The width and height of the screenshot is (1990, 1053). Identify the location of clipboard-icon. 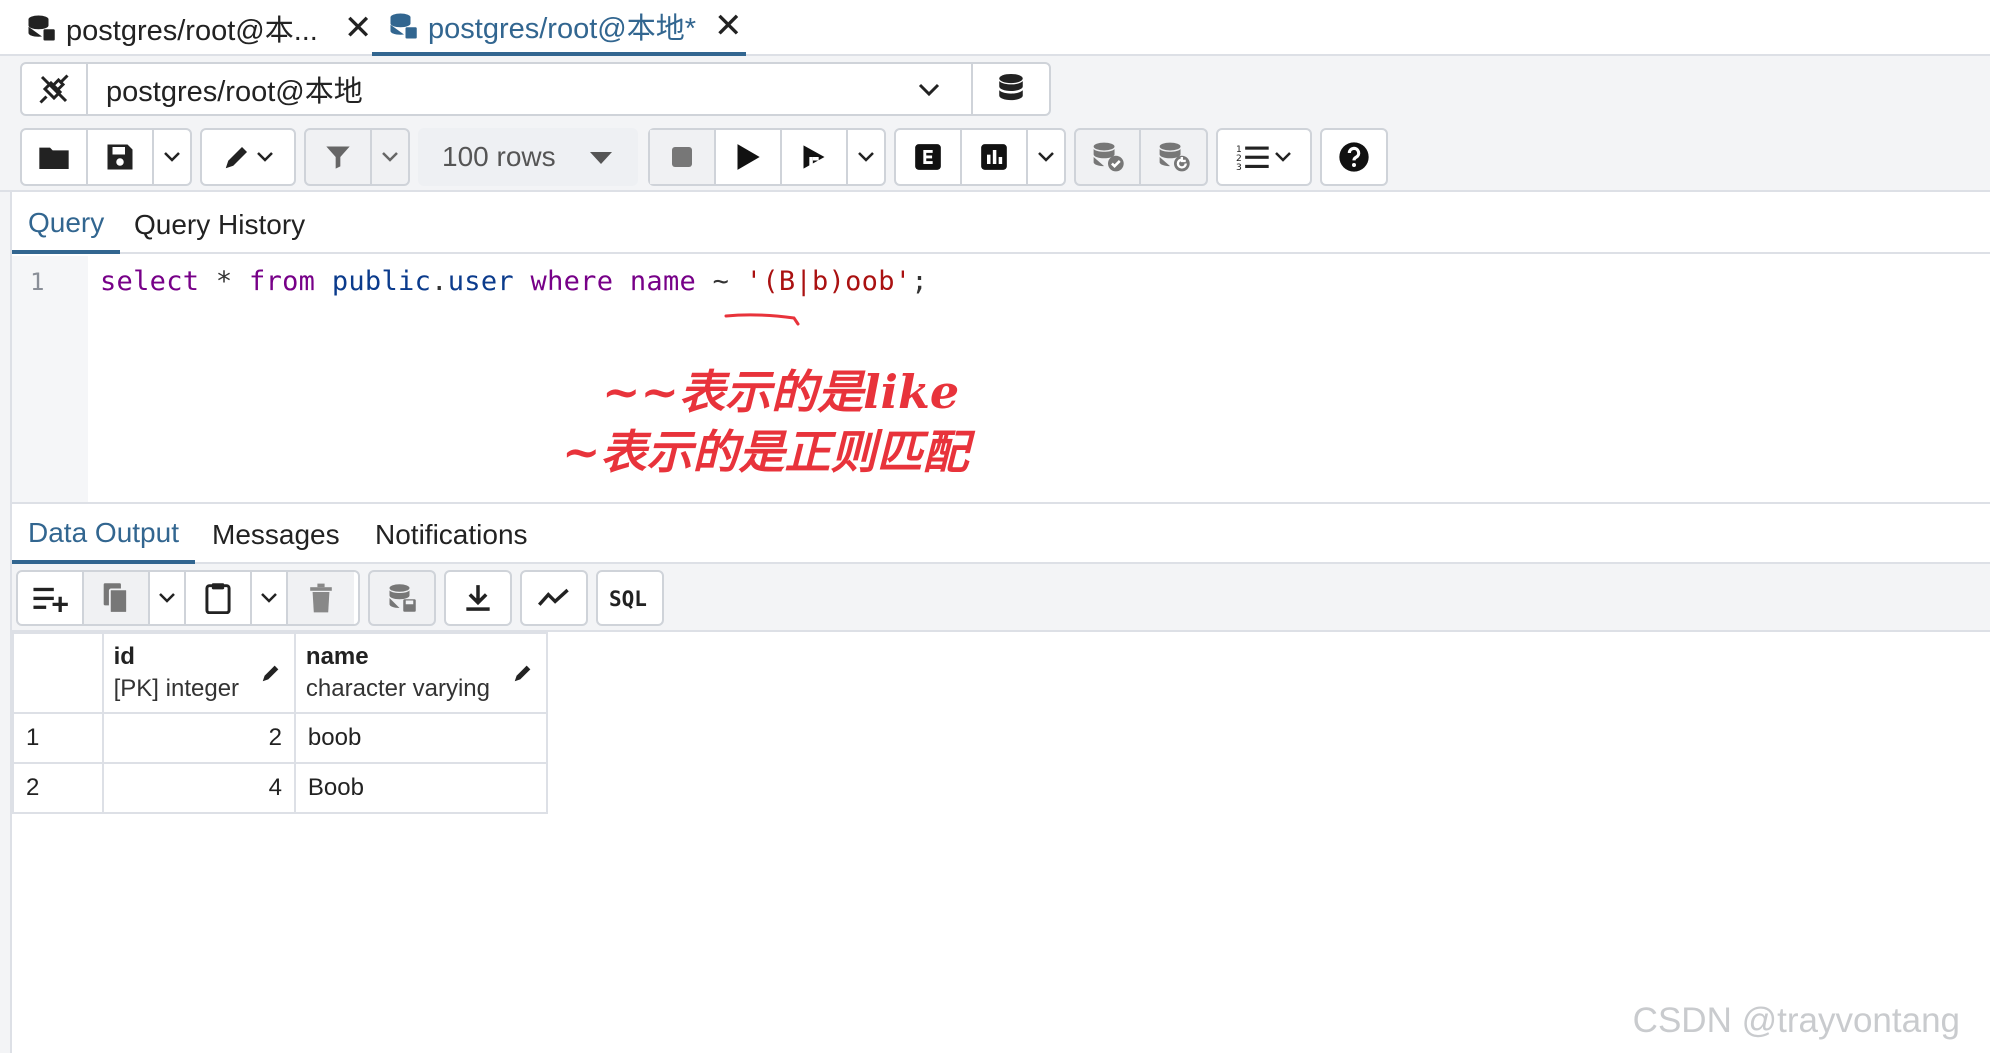
(218, 598).